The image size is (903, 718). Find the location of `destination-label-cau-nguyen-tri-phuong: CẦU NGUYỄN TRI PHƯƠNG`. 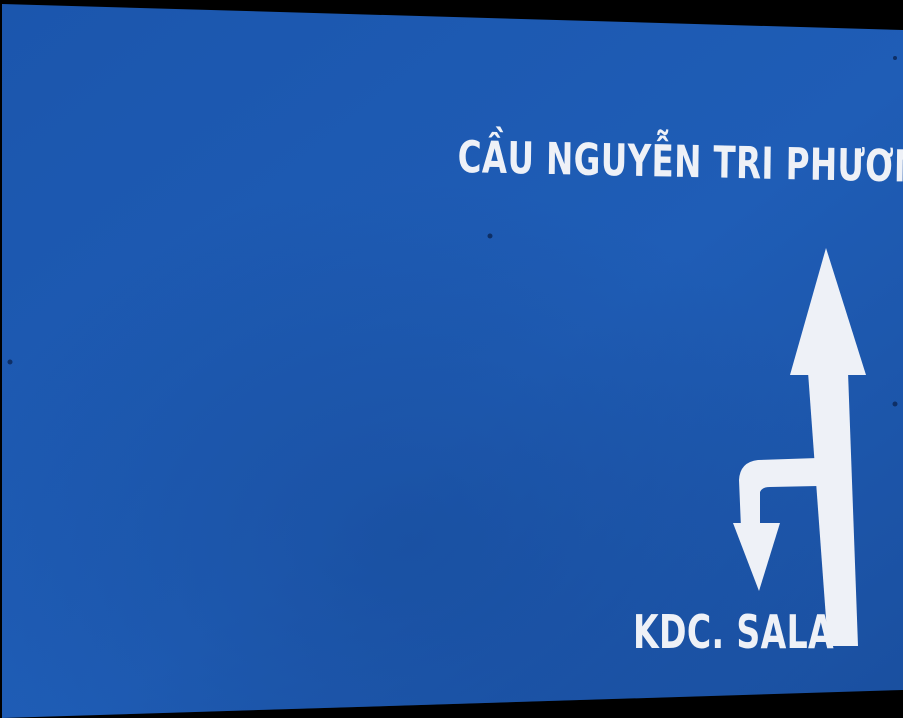

destination-label-cau-nguyen-tri-phuong: CẦU NGUYỄN TRI PHƯƠNG is located at coordinates (680, 163).